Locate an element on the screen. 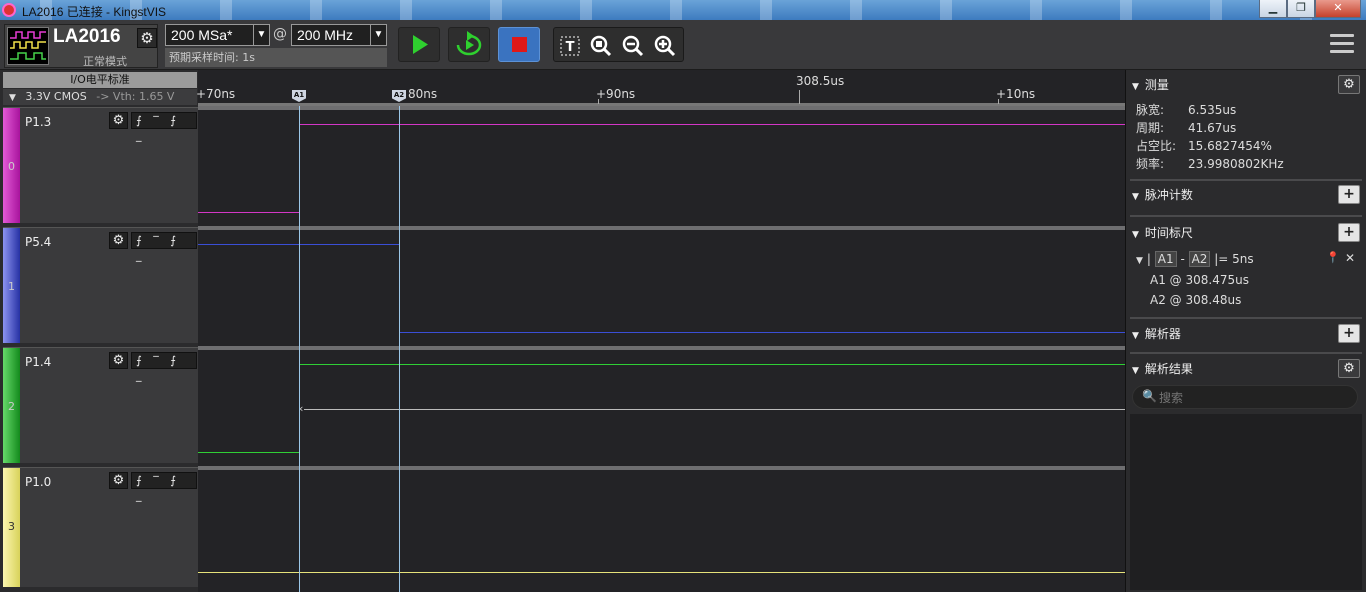 This screenshot has width=1366, height=592. signal-trace-ch1-low is located at coordinates (762, 332).